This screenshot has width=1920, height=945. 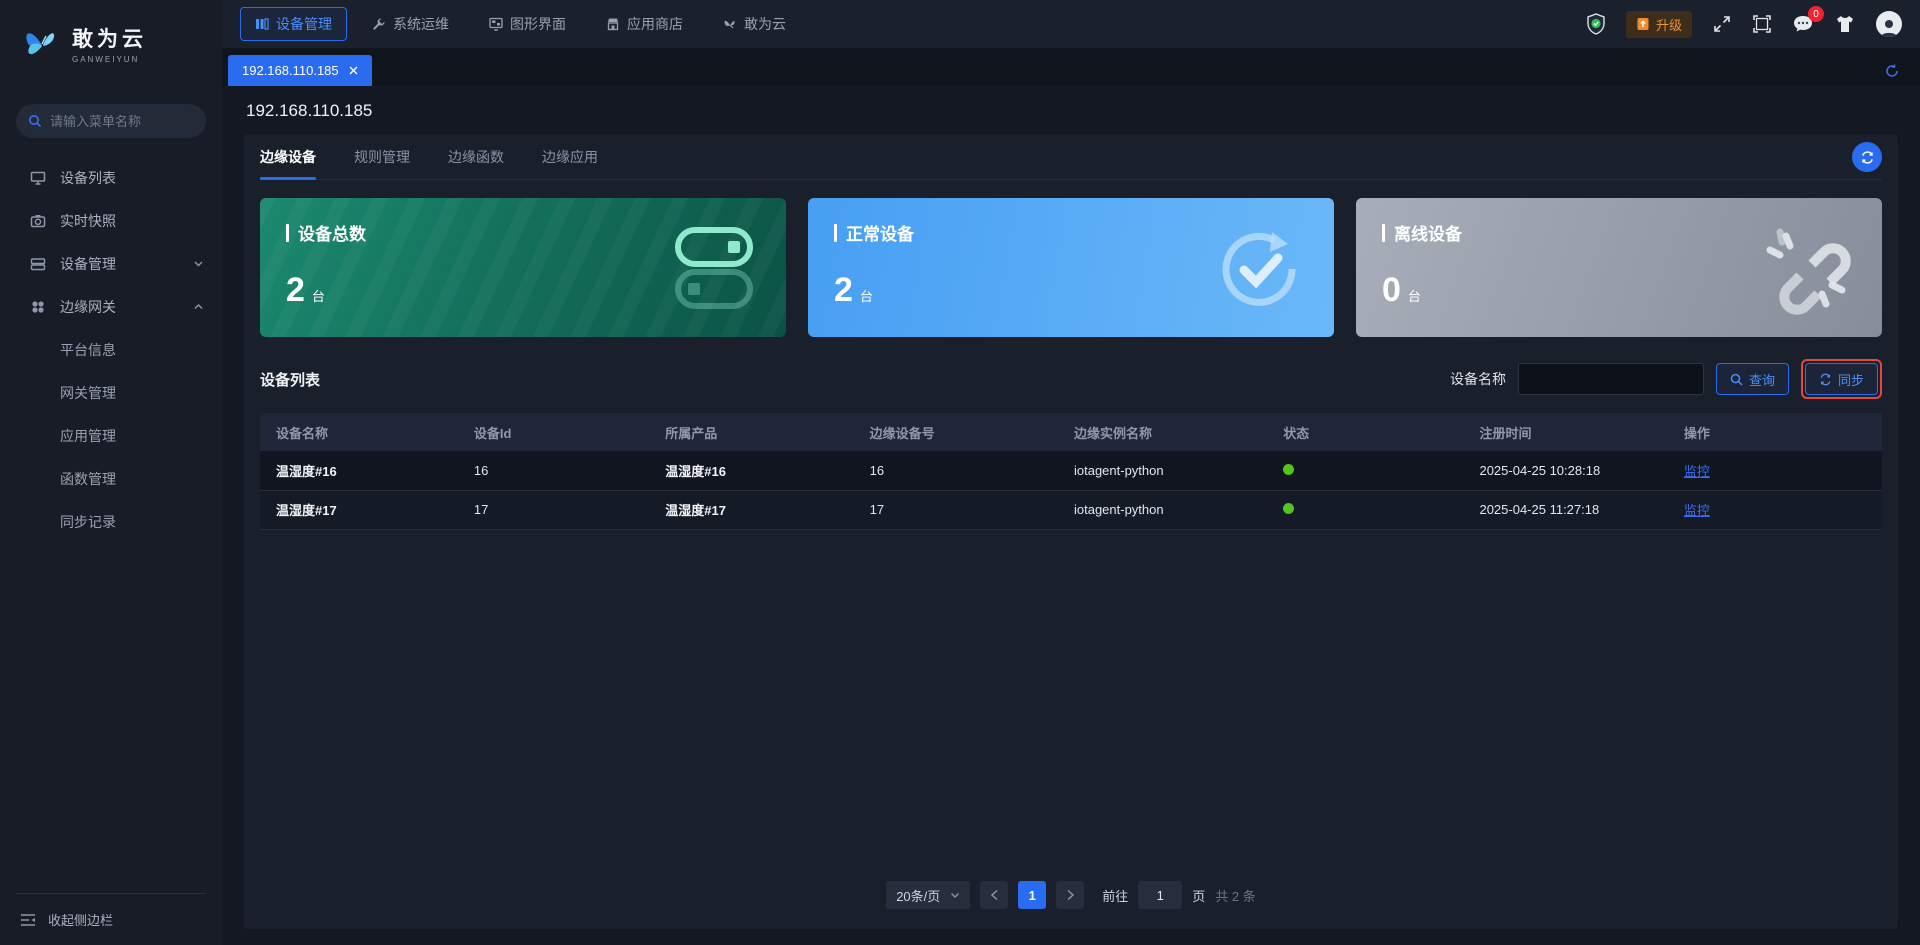 What do you see at coordinates (1259, 269) in the screenshot?
I see `sync-check-icon` at bounding box center [1259, 269].